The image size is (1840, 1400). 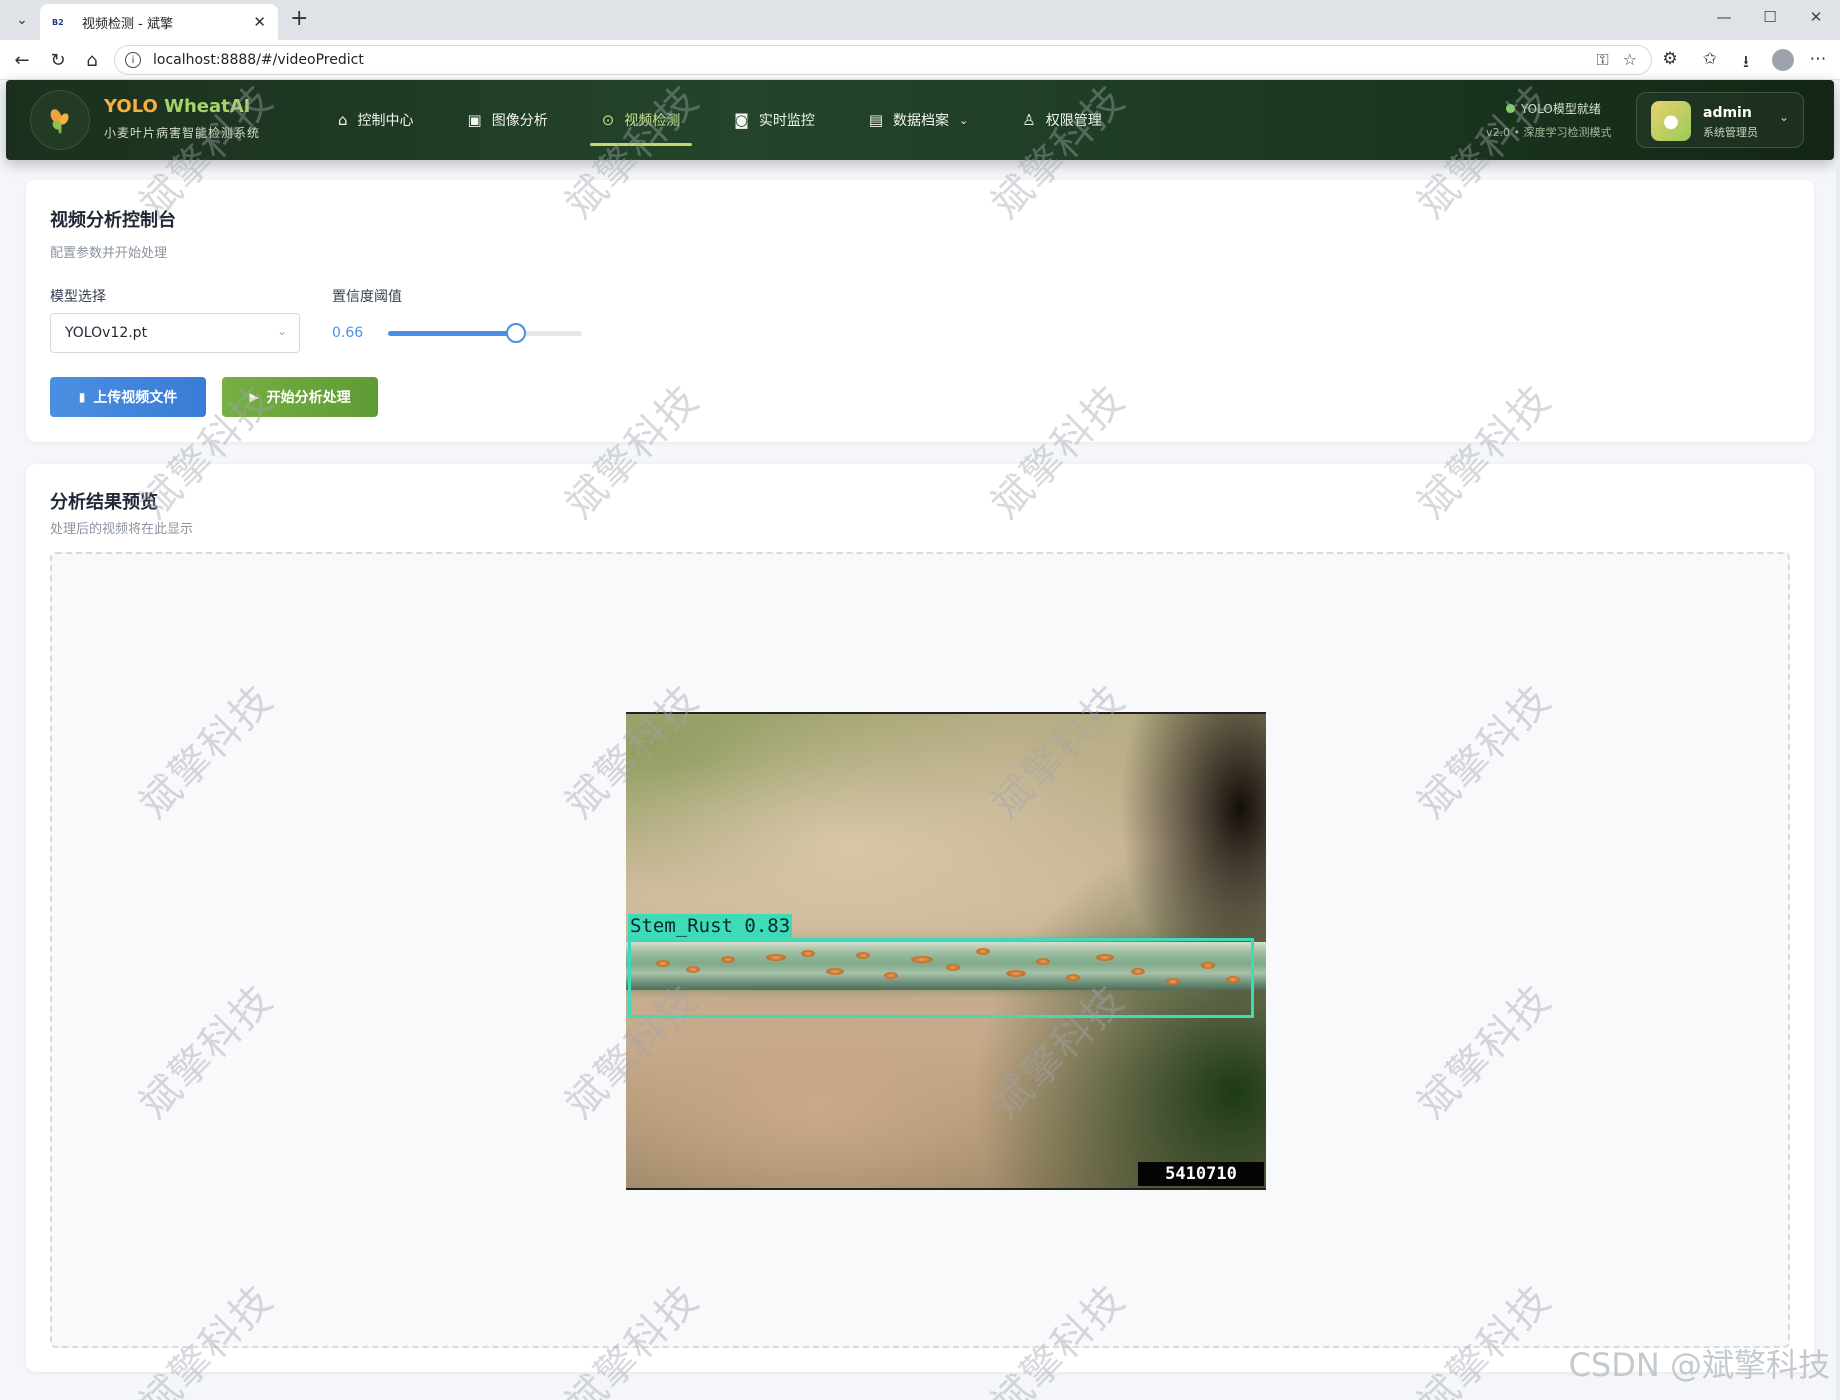 What do you see at coordinates (474, 120) in the screenshot?
I see `image-icon: ▣` at bounding box center [474, 120].